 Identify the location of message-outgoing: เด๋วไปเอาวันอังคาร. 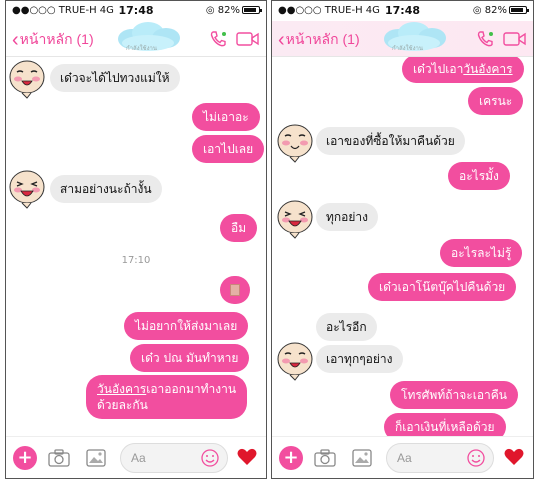
(463, 70).